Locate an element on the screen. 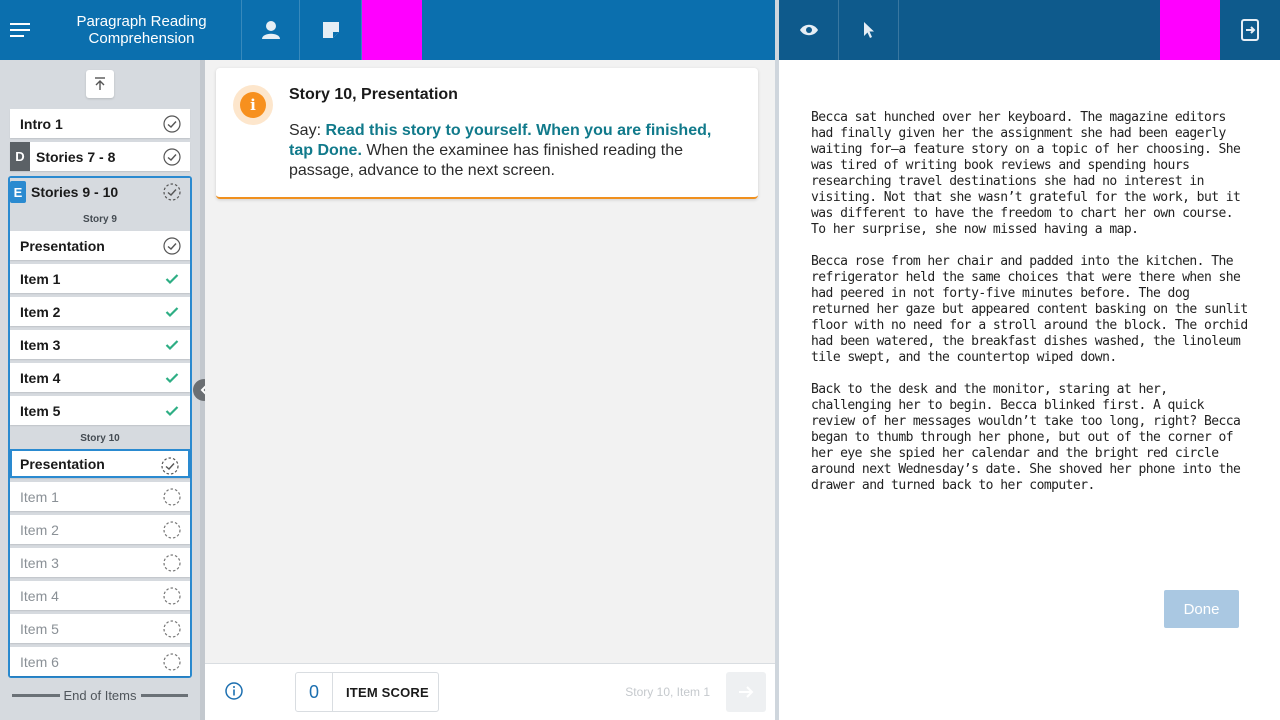 The height and width of the screenshot is (720, 1280). end-of-items-marker: End of Items is located at coordinates (100, 695).